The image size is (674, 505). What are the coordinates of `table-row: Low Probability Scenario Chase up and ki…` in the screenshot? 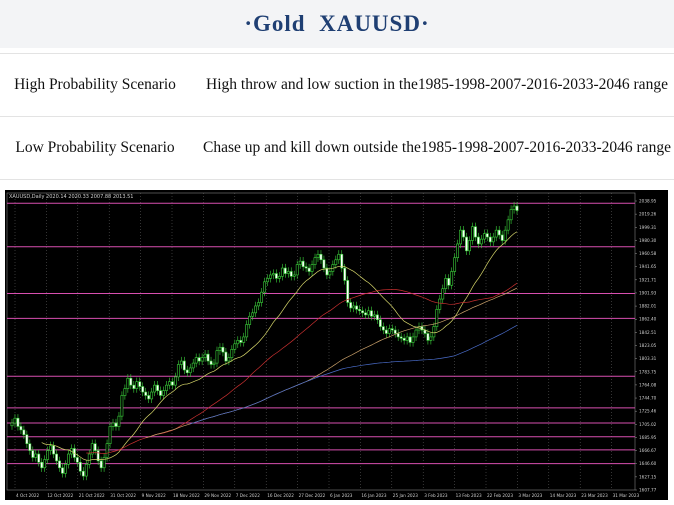 It's located at (337, 148).